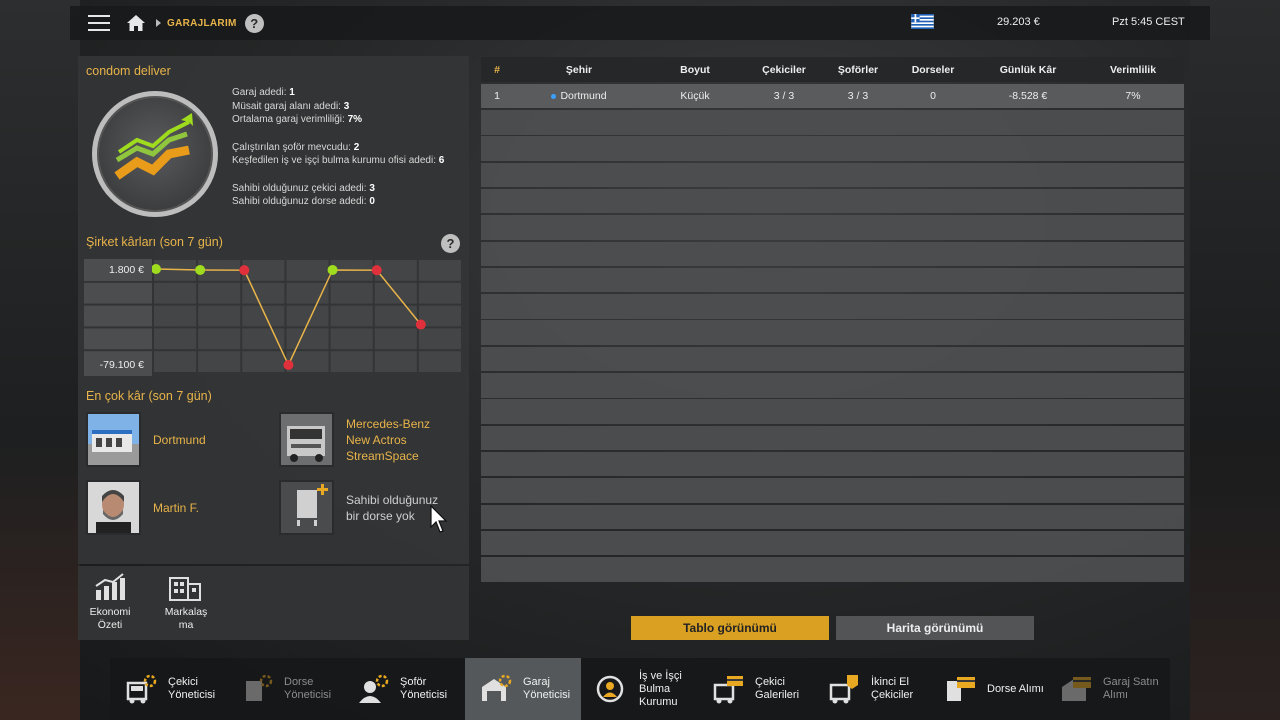 The image size is (1280, 720). What do you see at coordinates (110, 602) in the screenshot?
I see `economy-summary-button: Ekonomi Özeti` at bounding box center [110, 602].